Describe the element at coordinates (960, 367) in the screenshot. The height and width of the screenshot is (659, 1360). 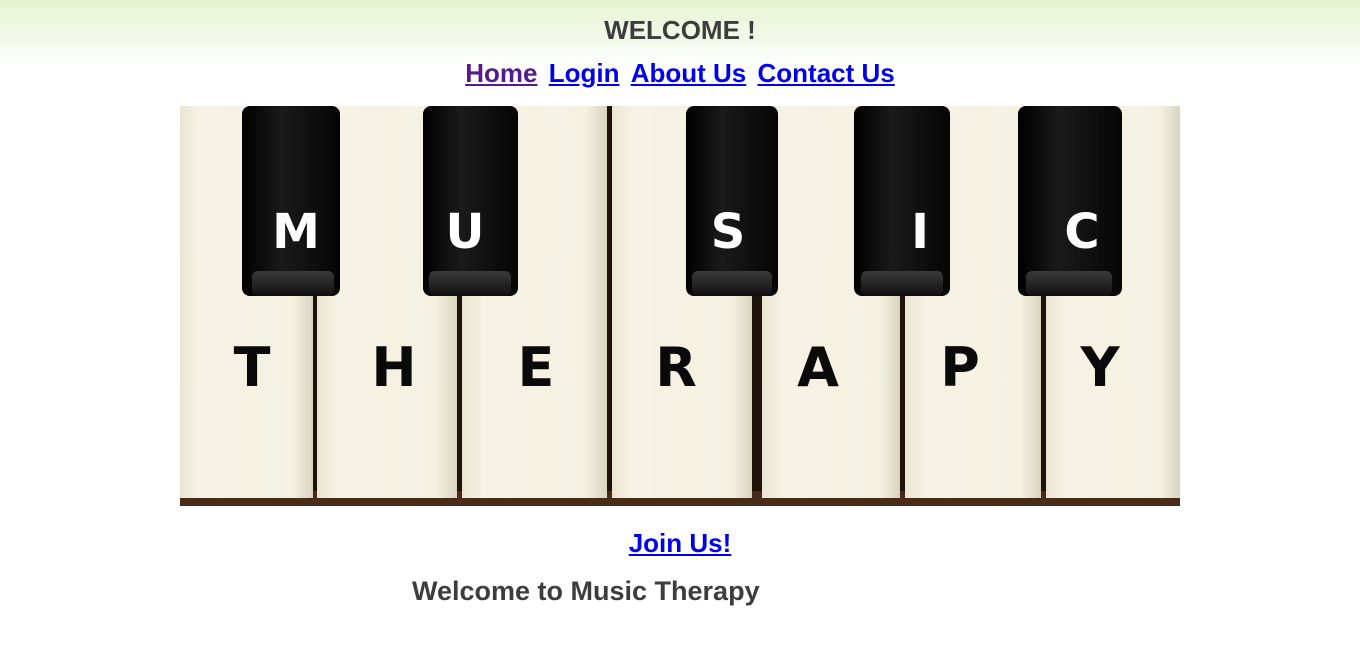
I see `white-key-letter: P` at that location.